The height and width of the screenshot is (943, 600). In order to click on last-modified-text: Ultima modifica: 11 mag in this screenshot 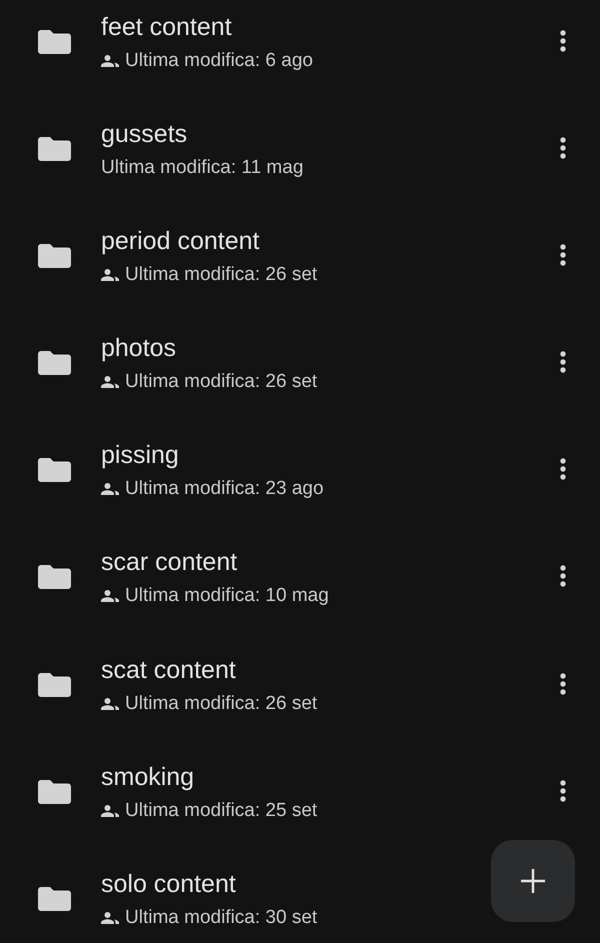, I will do `click(202, 168)`.